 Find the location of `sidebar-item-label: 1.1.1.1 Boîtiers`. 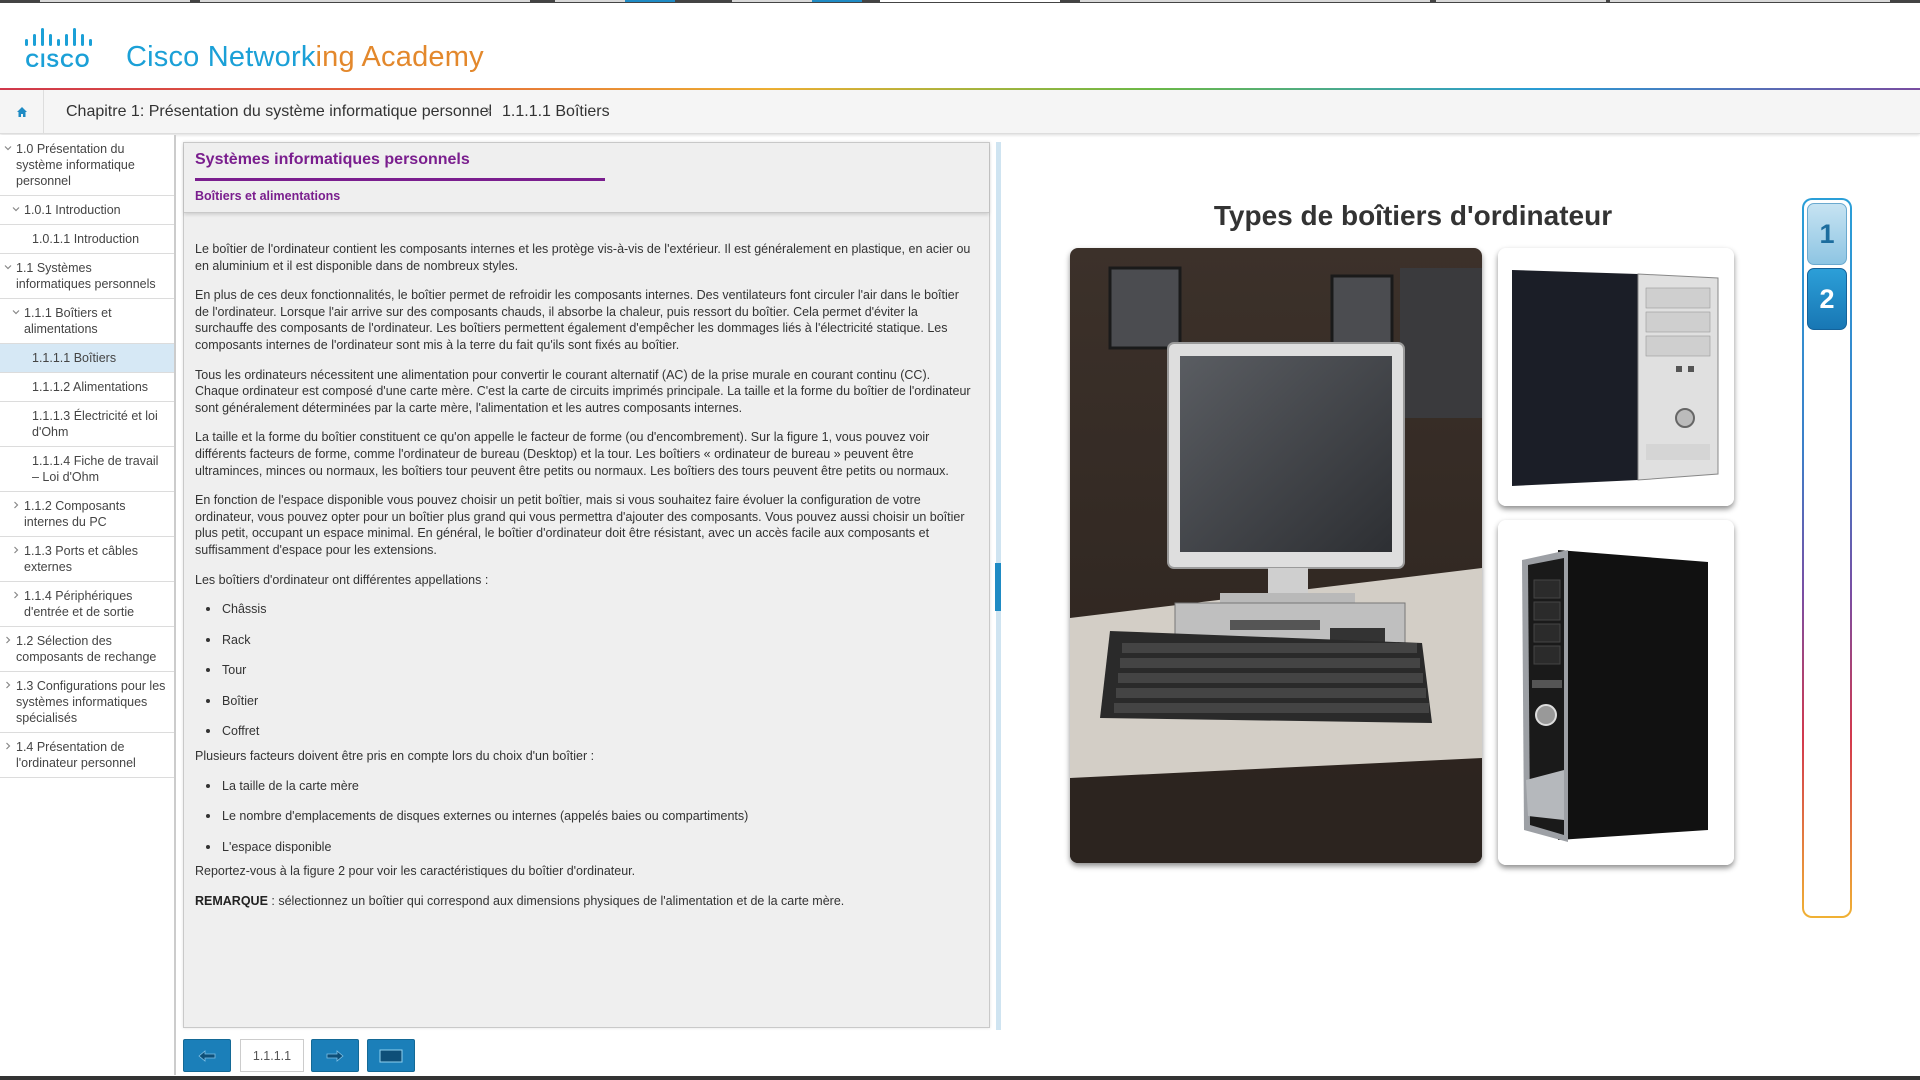

sidebar-item-label: 1.1.1.1 Boîtiers is located at coordinates (74, 358).